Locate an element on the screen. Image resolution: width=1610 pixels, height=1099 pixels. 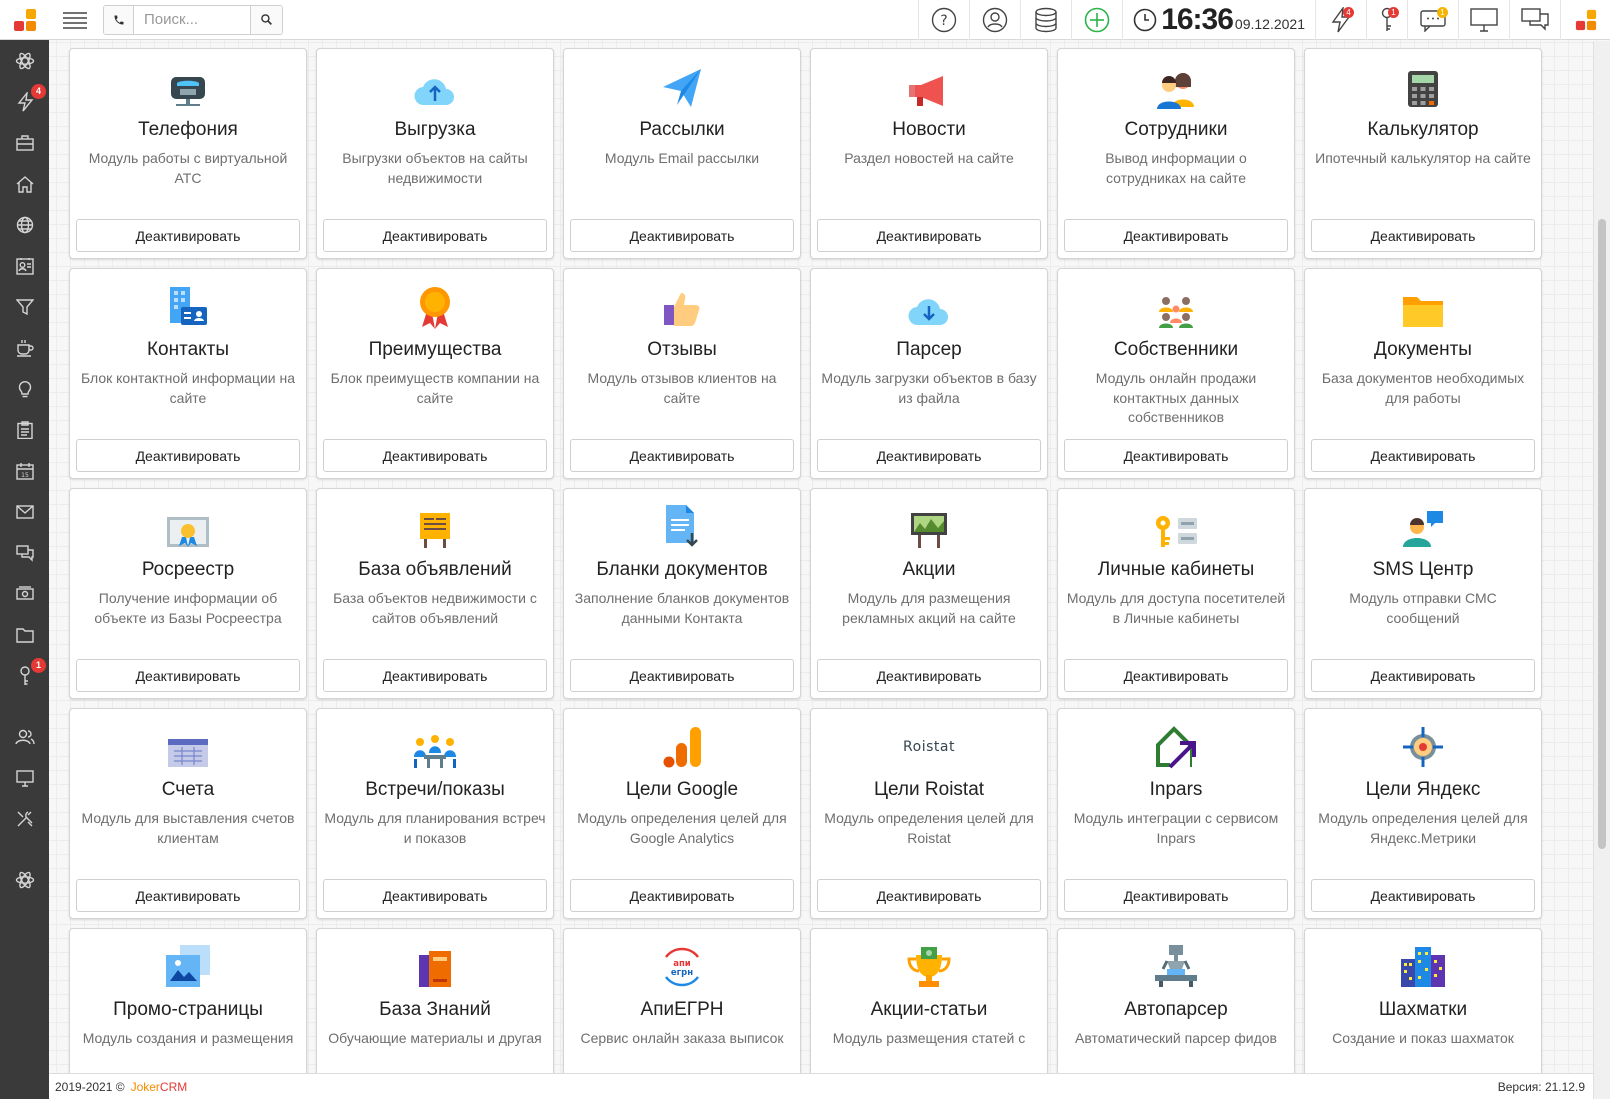
house-icon is located at coordinates (24, 184).